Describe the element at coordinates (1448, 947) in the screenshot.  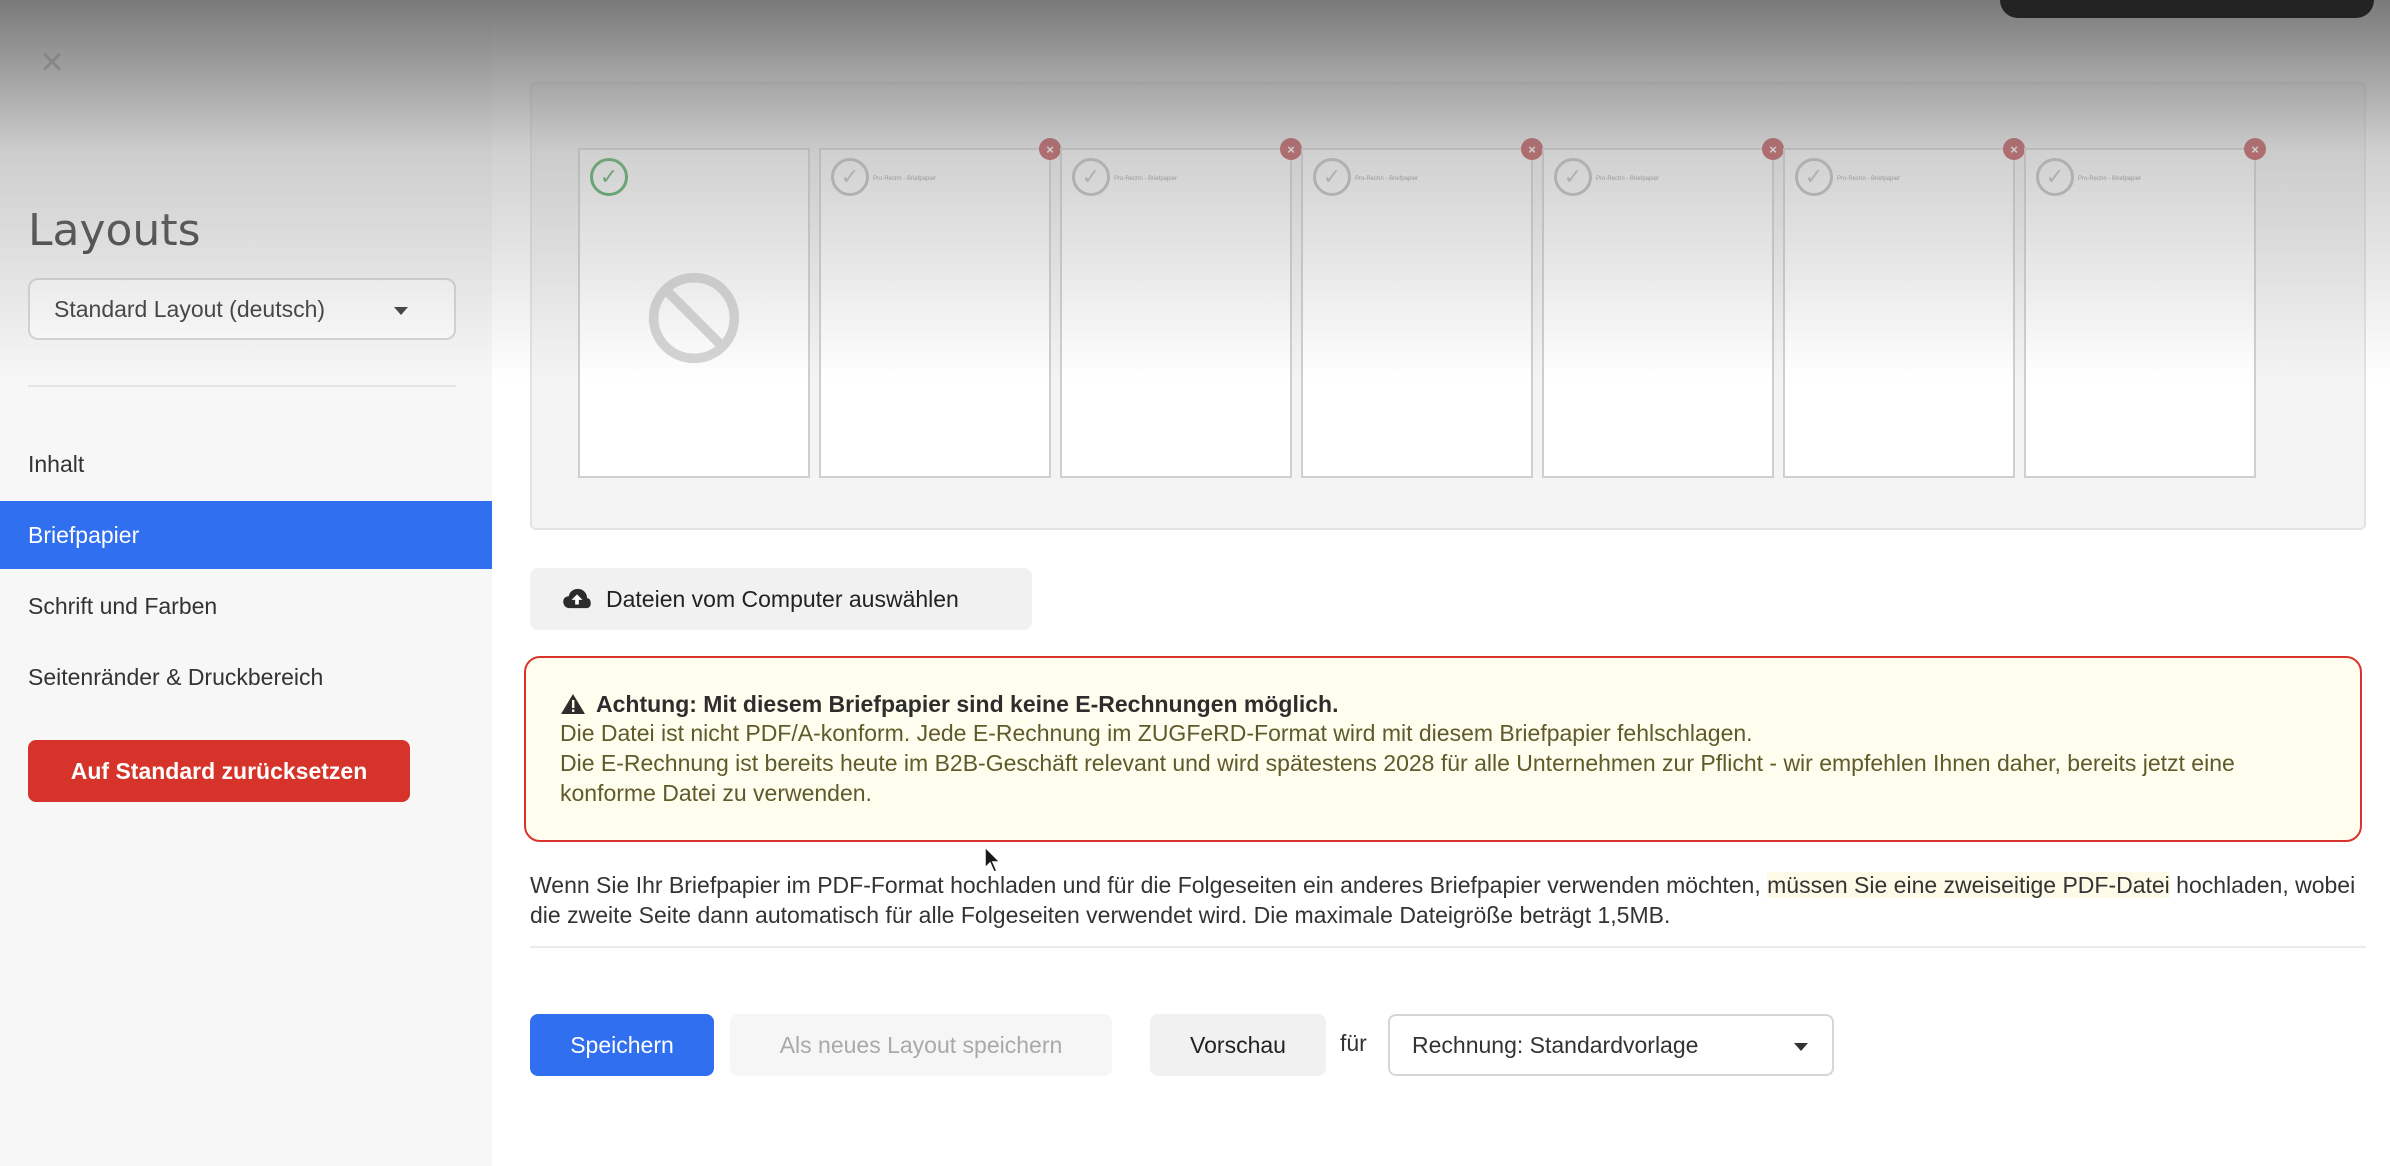
I see `info-divider` at that location.